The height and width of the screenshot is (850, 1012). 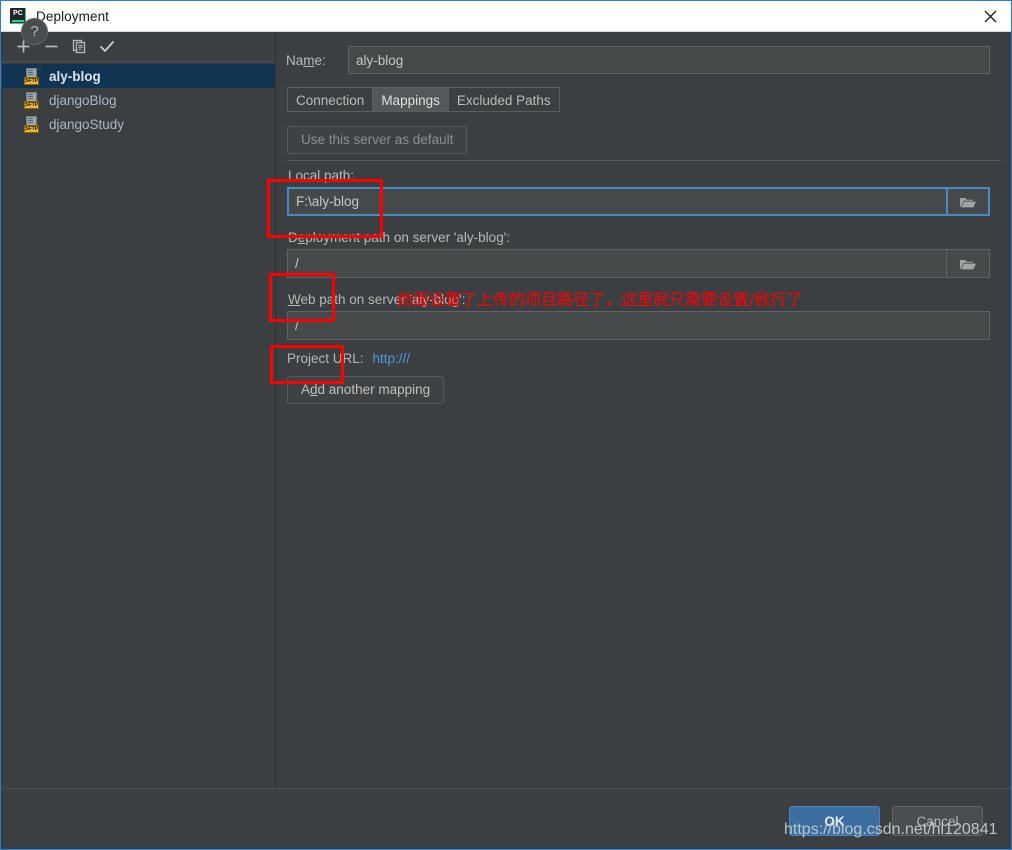 I want to click on cancel-button: Cancel, so click(x=937, y=821).